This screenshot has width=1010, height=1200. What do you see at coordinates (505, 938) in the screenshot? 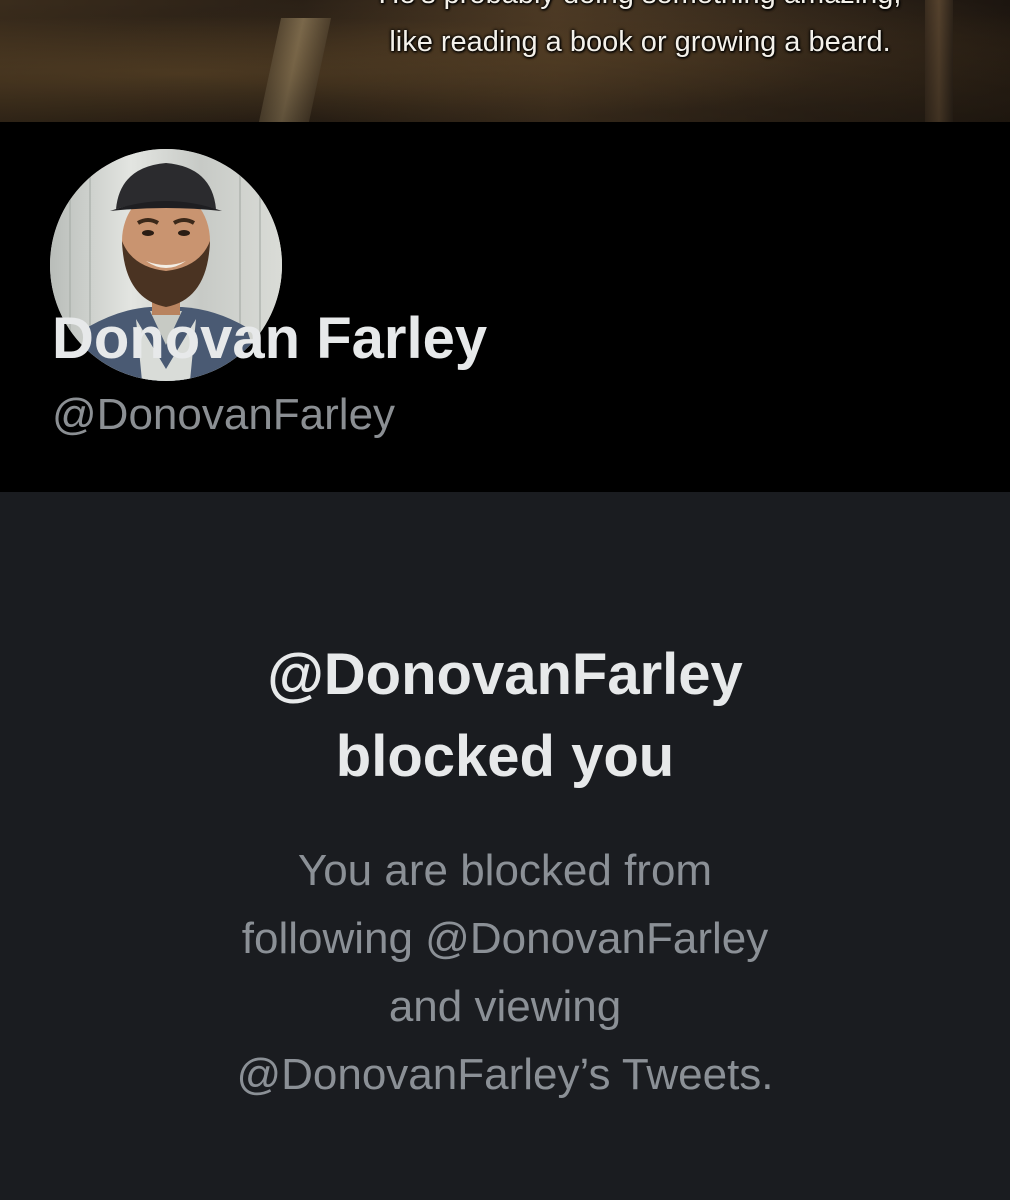
I see `blocked-message-line-2: following @DonovanFarley` at bounding box center [505, 938].